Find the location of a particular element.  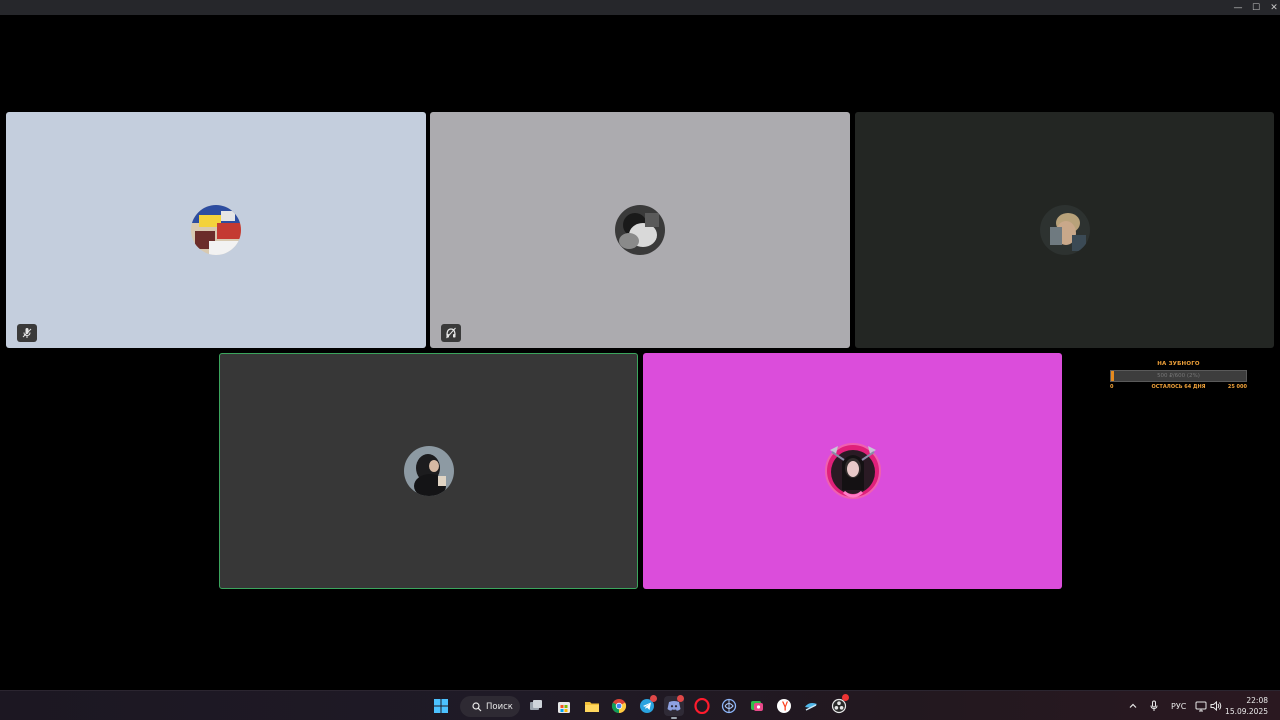

avatar-with-decoration is located at coordinates (853, 471).